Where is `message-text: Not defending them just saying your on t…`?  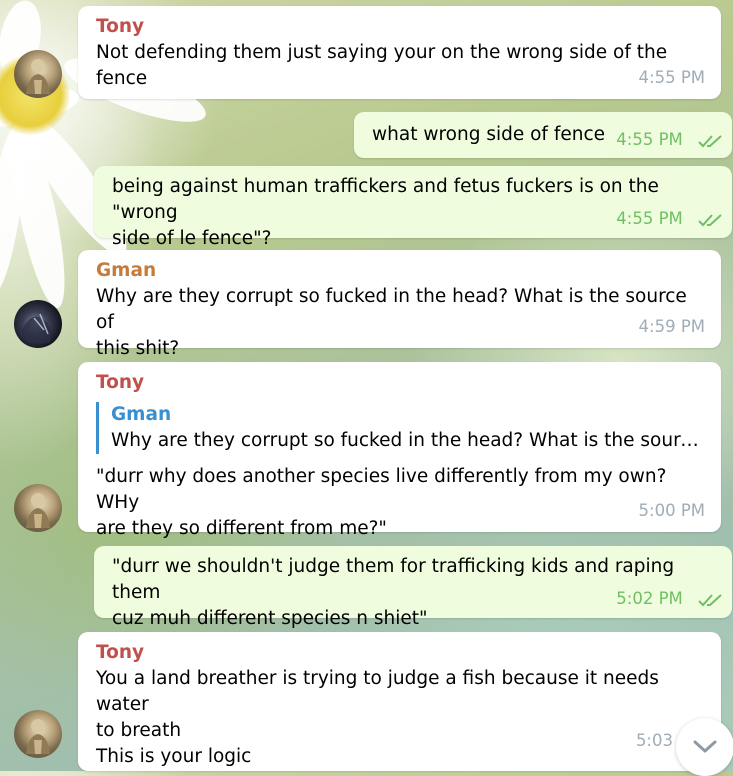 message-text: Not defending them just saying your on t… is located at coordinates (382, 65).